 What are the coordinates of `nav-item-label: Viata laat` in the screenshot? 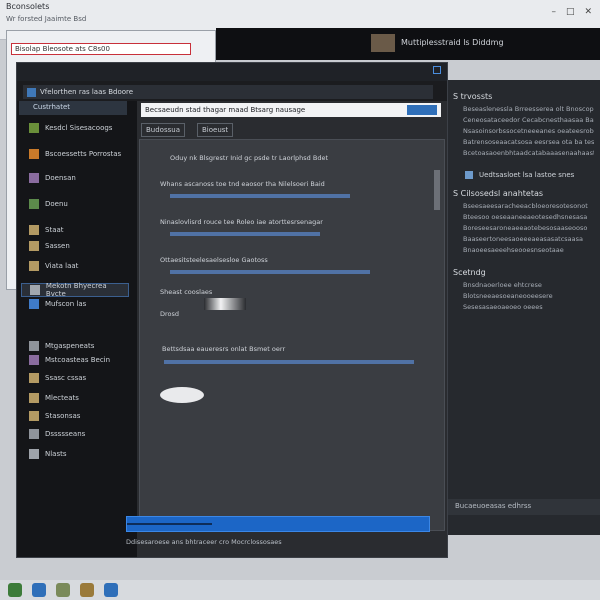 It's located at (62, 266).